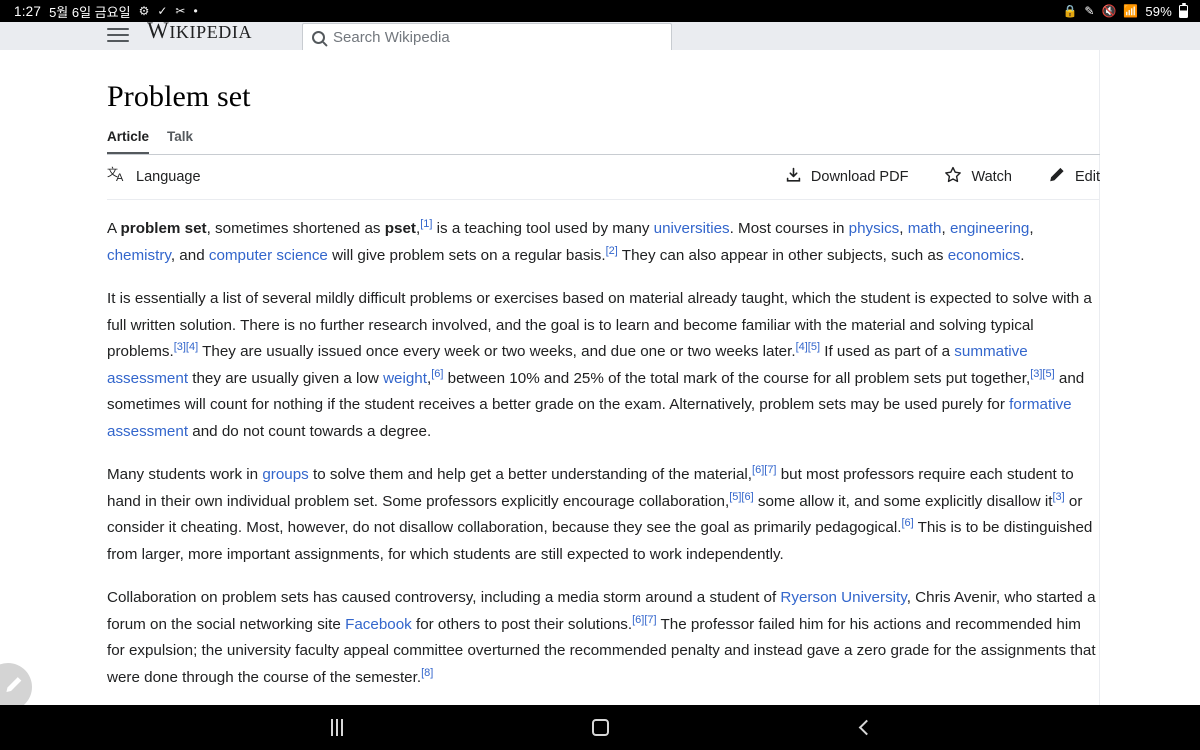 The image size is (1200, 750). What do you see at coordinates (603, 142) in the screenshot?
I see `article-tabs: Article Talk` at bounding box center [603, 142].